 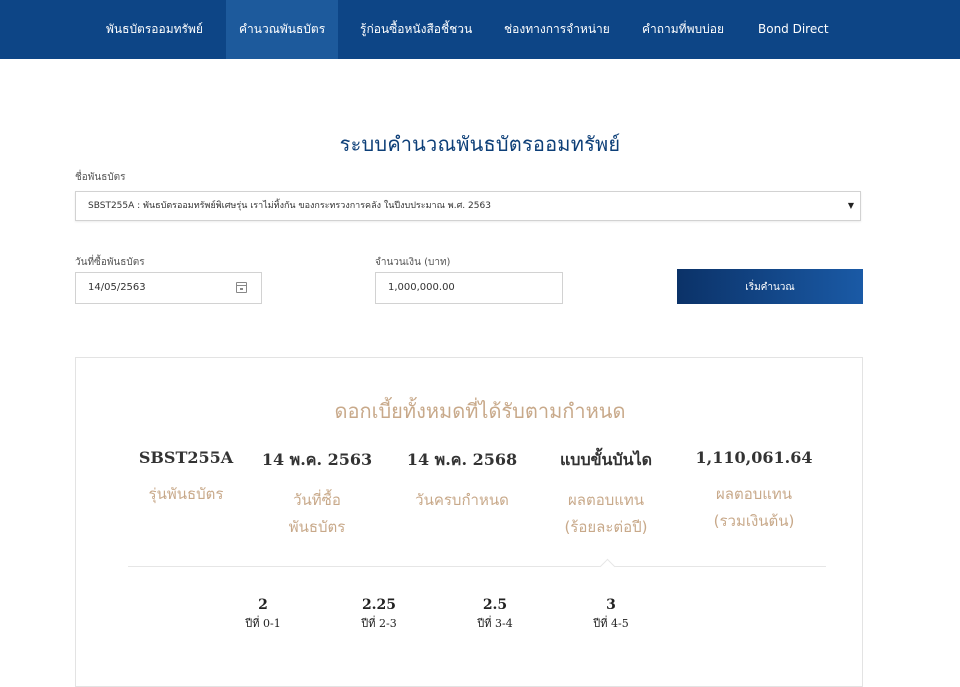 What do you see at coordinates (477, 566) in the screenshot?
I see `result-divider` at bounding box center [477, 566].